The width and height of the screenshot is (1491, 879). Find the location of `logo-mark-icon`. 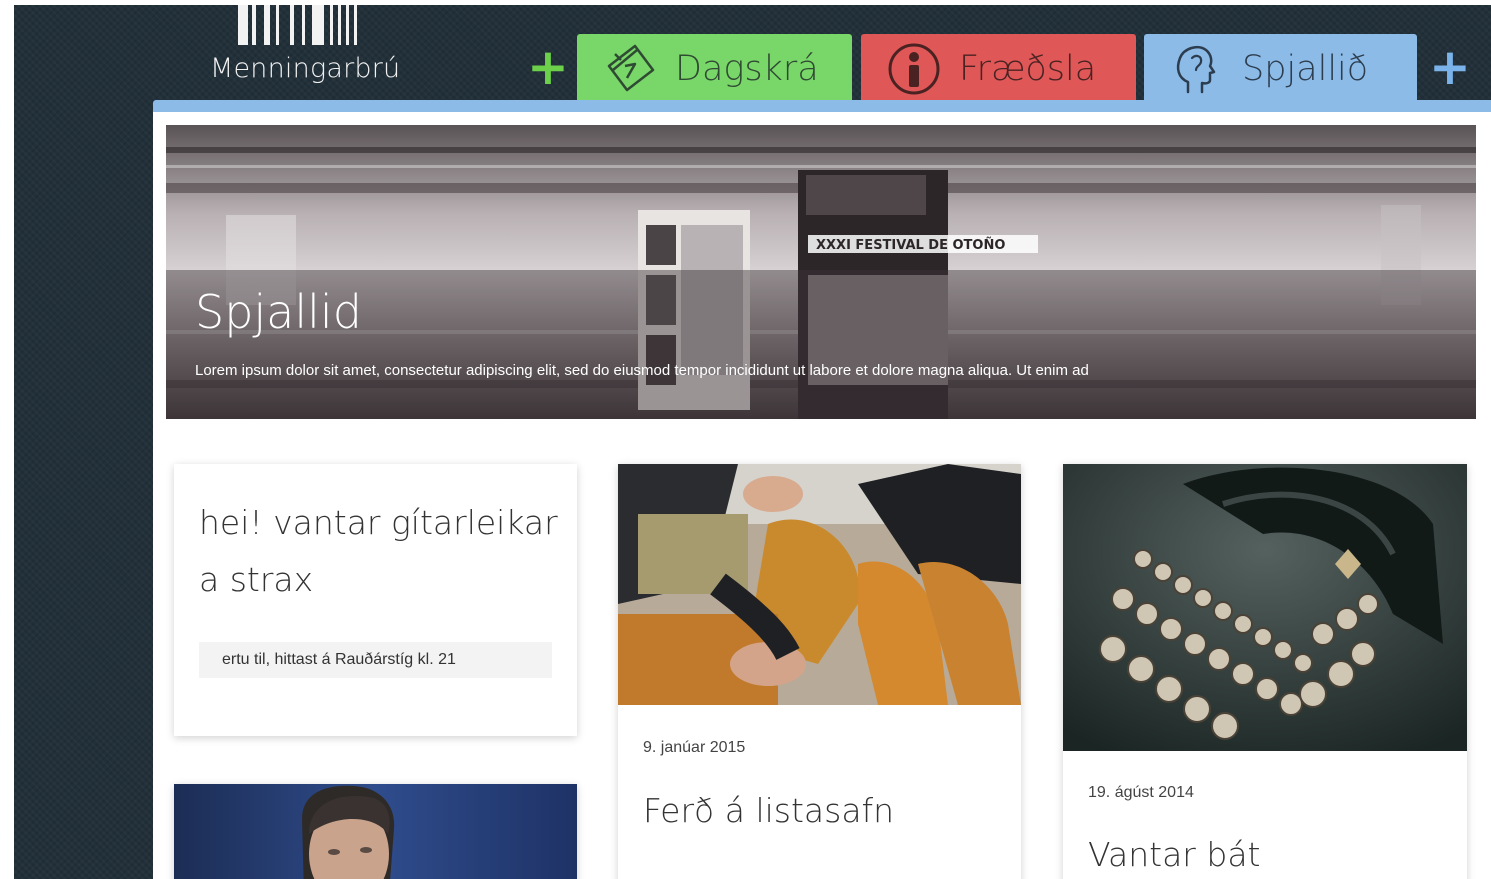

logo-mark-icon is located at coordinates (297, 25).